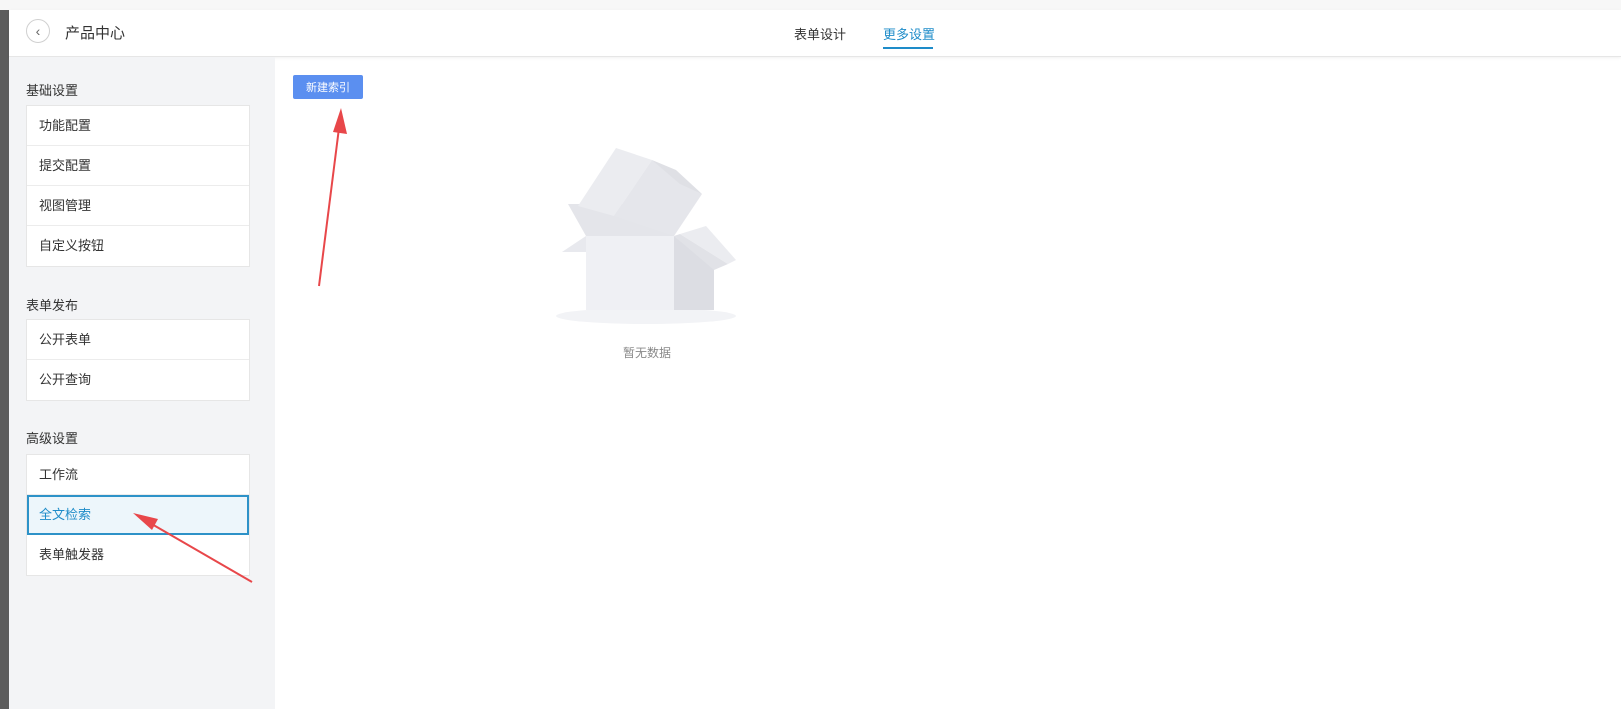 The height and width of the screenshot is (709, 1621). Describe the element at coordinates (820, 33) in the screenshot. I see `tab-form-design: 表单设计` at that location.